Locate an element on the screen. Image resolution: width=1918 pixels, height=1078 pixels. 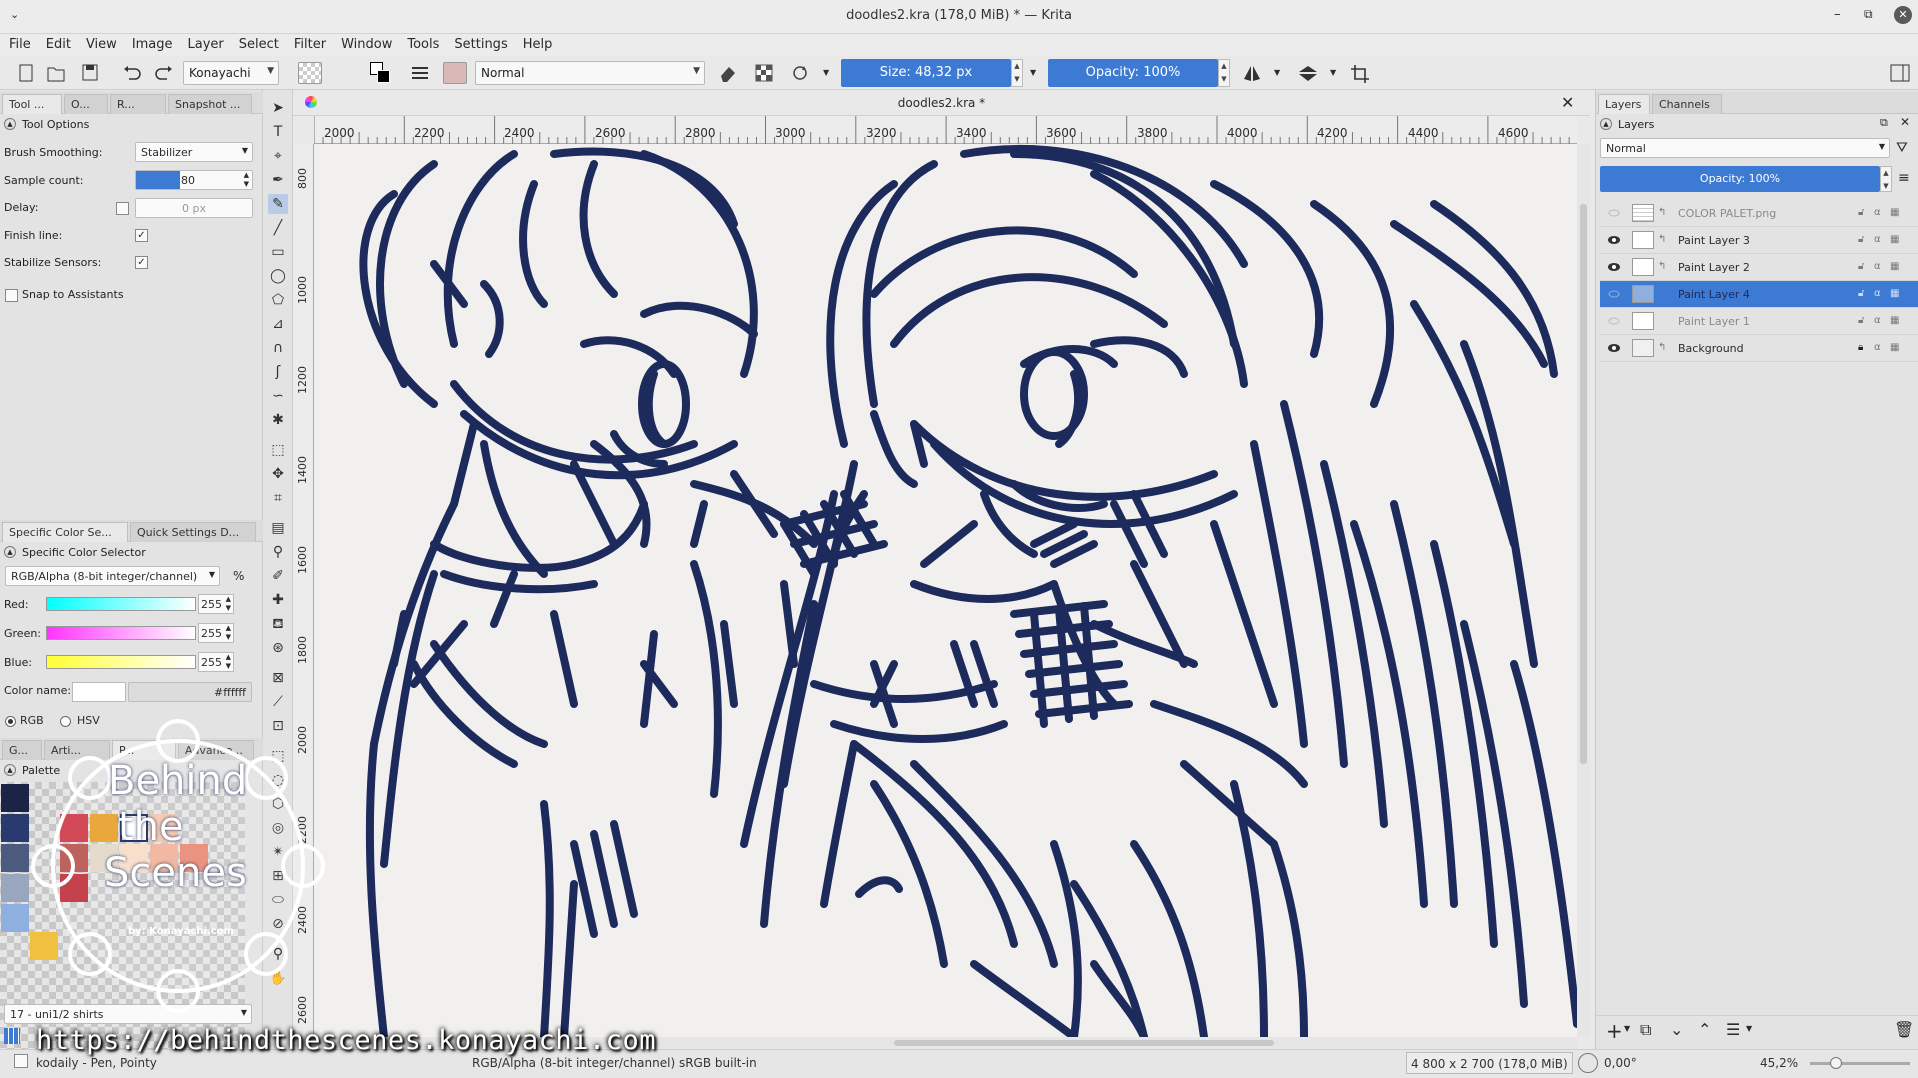
layer-properties-icon: ☰ is located at coordinates (1733, 1029).